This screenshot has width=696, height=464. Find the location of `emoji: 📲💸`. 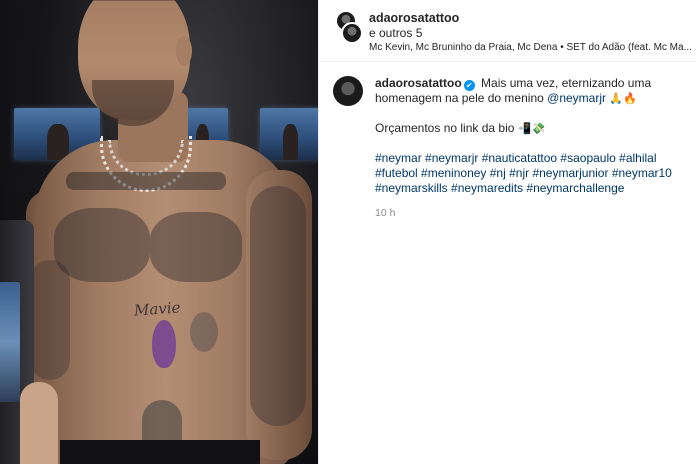

emoji: 📲💸 is located at coordinates (531, 129).